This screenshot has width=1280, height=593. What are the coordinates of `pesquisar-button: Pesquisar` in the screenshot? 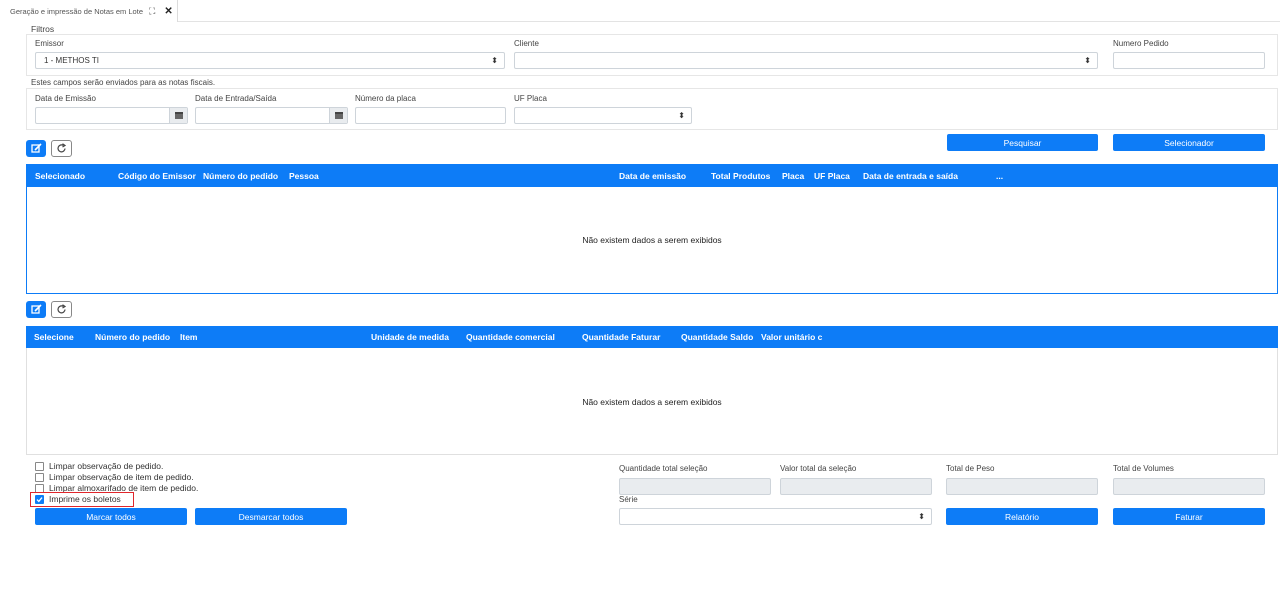 It's located at (1022, 142).